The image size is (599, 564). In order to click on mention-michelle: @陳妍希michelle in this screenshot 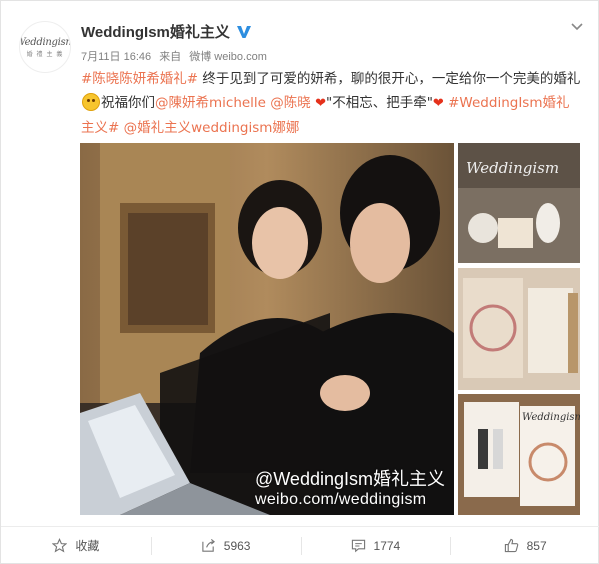, I will do `click(210, 103)`.